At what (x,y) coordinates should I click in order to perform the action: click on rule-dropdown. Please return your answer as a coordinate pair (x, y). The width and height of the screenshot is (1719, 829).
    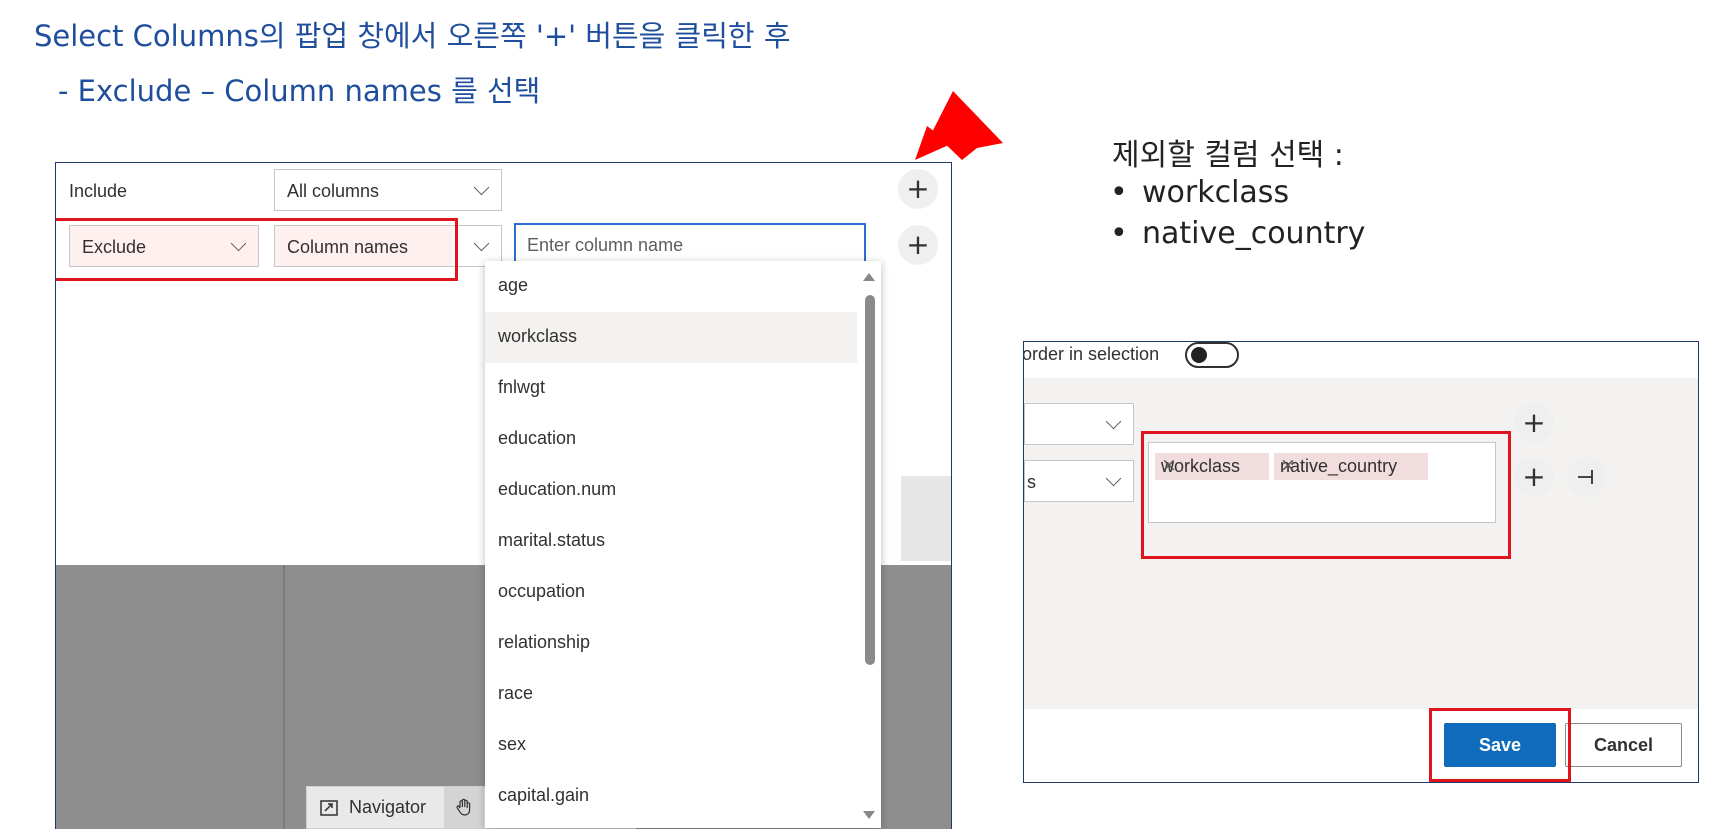
    Looking at the image, I should click on (1079, 424).